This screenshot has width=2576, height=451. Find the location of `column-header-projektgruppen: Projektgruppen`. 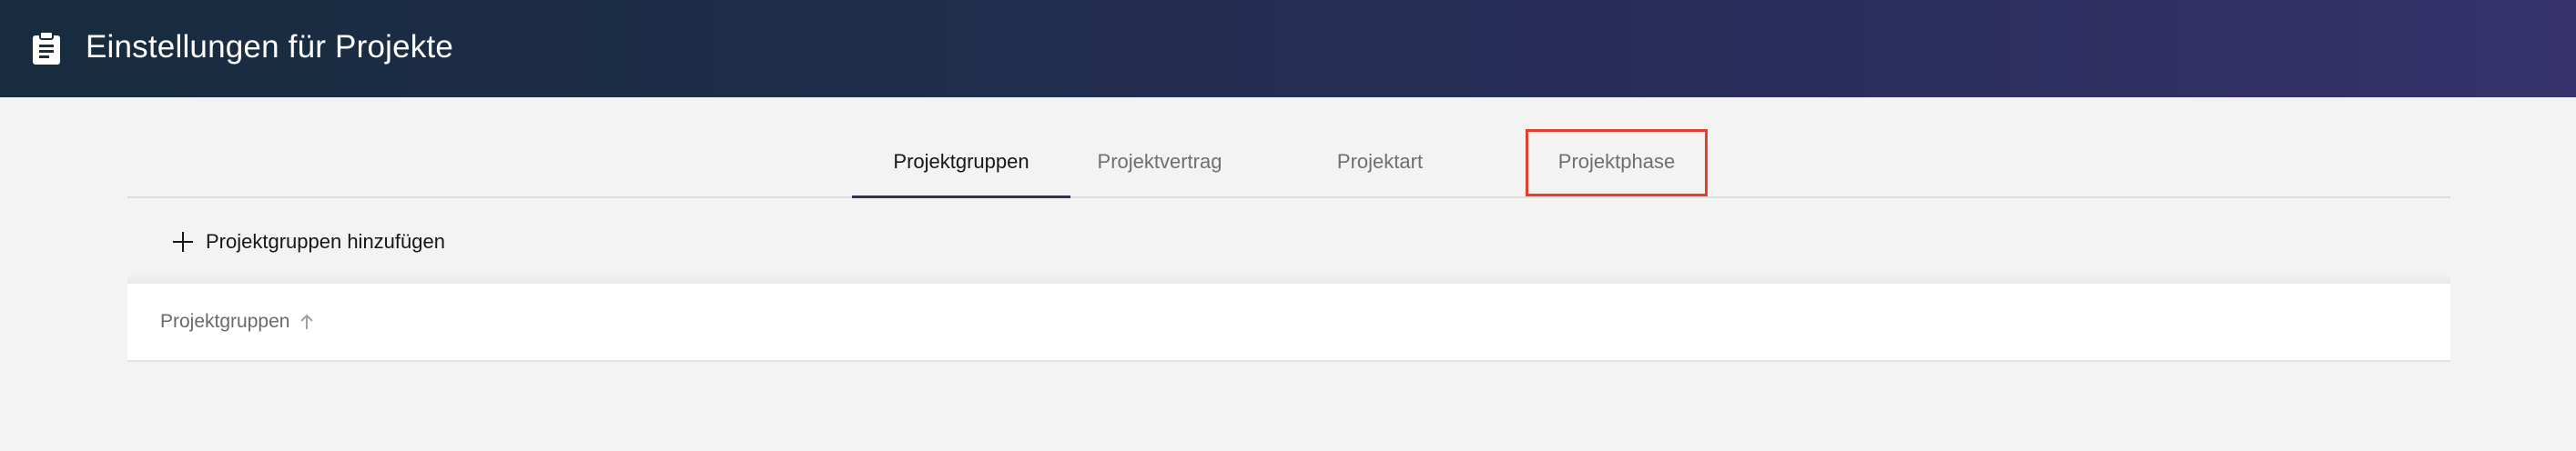

column-header-projektgruppen: Projektgruppen is located at coordinates (237, 322).